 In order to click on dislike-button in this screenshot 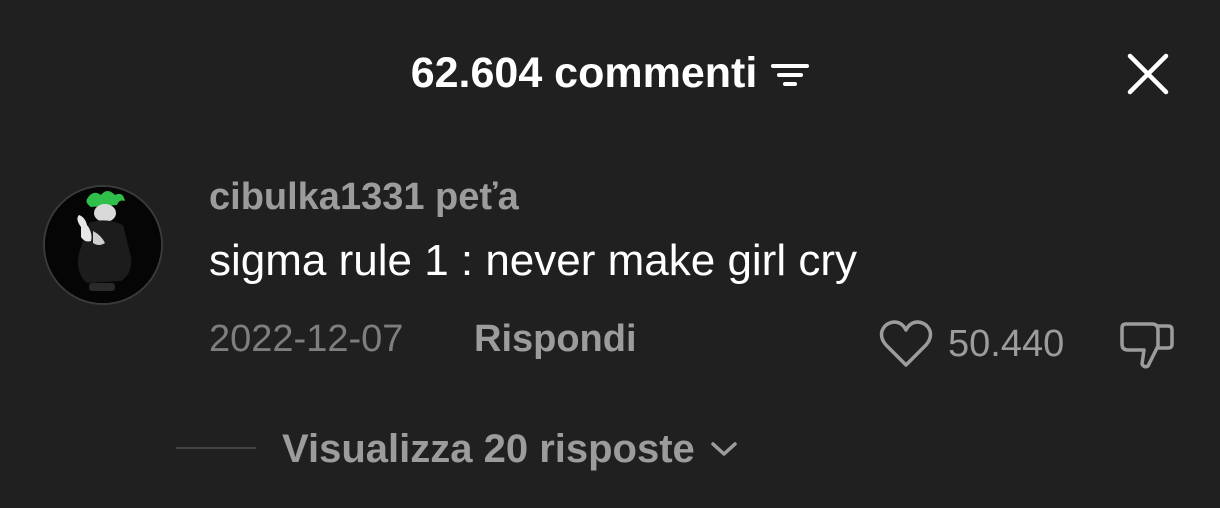, I will do `click(1147, 345)`.